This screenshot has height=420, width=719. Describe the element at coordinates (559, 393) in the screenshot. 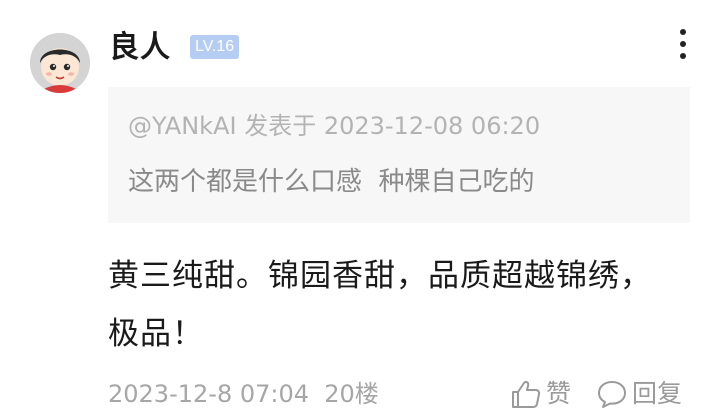

I see `like-label: 赞` at that location.